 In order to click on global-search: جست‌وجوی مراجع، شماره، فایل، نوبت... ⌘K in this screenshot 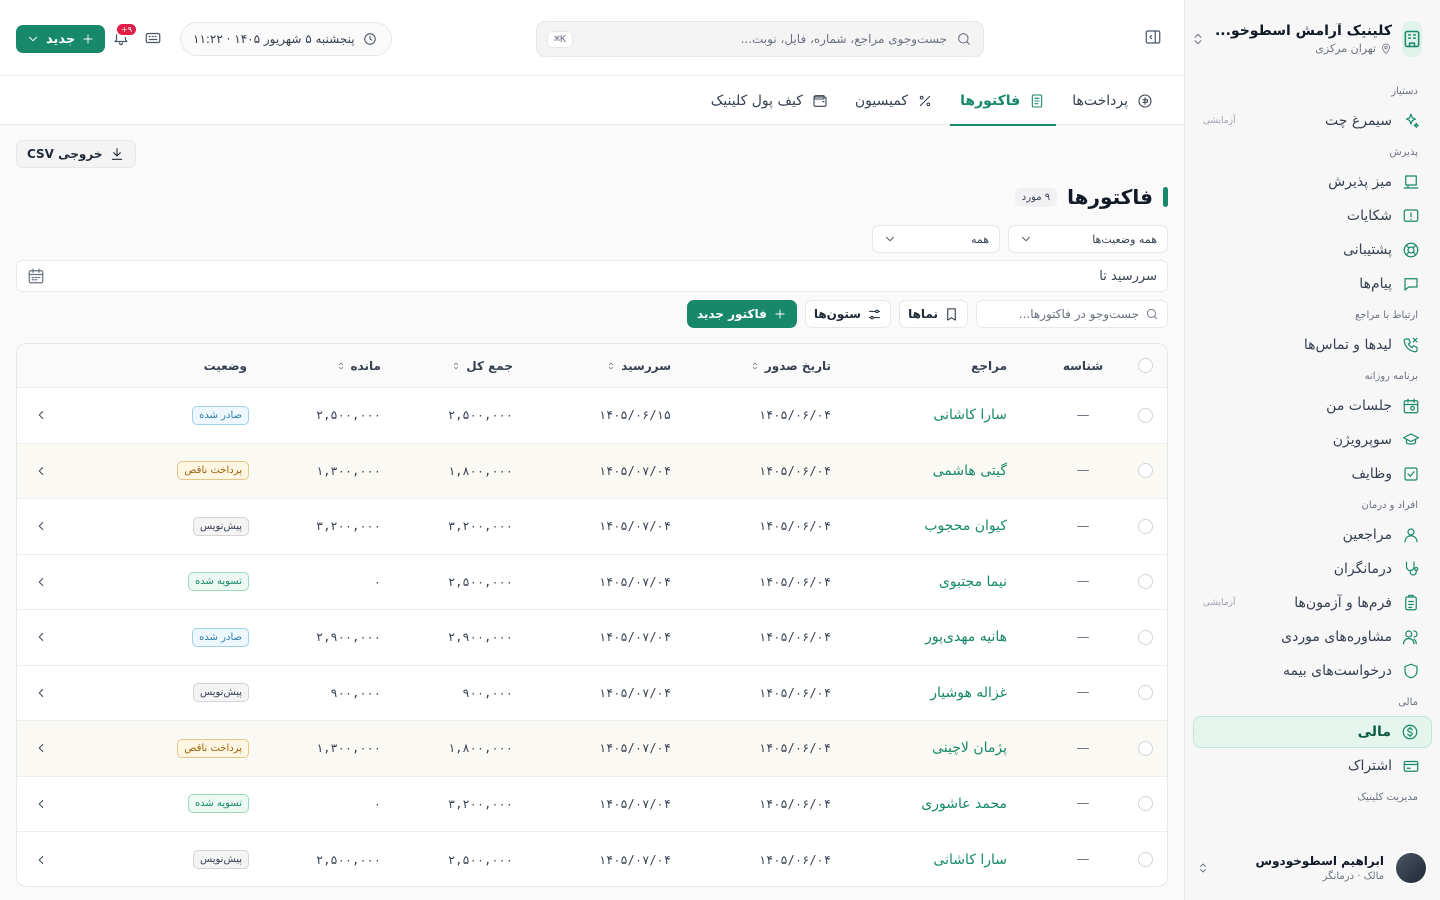, I will do `click(760, 39)`.